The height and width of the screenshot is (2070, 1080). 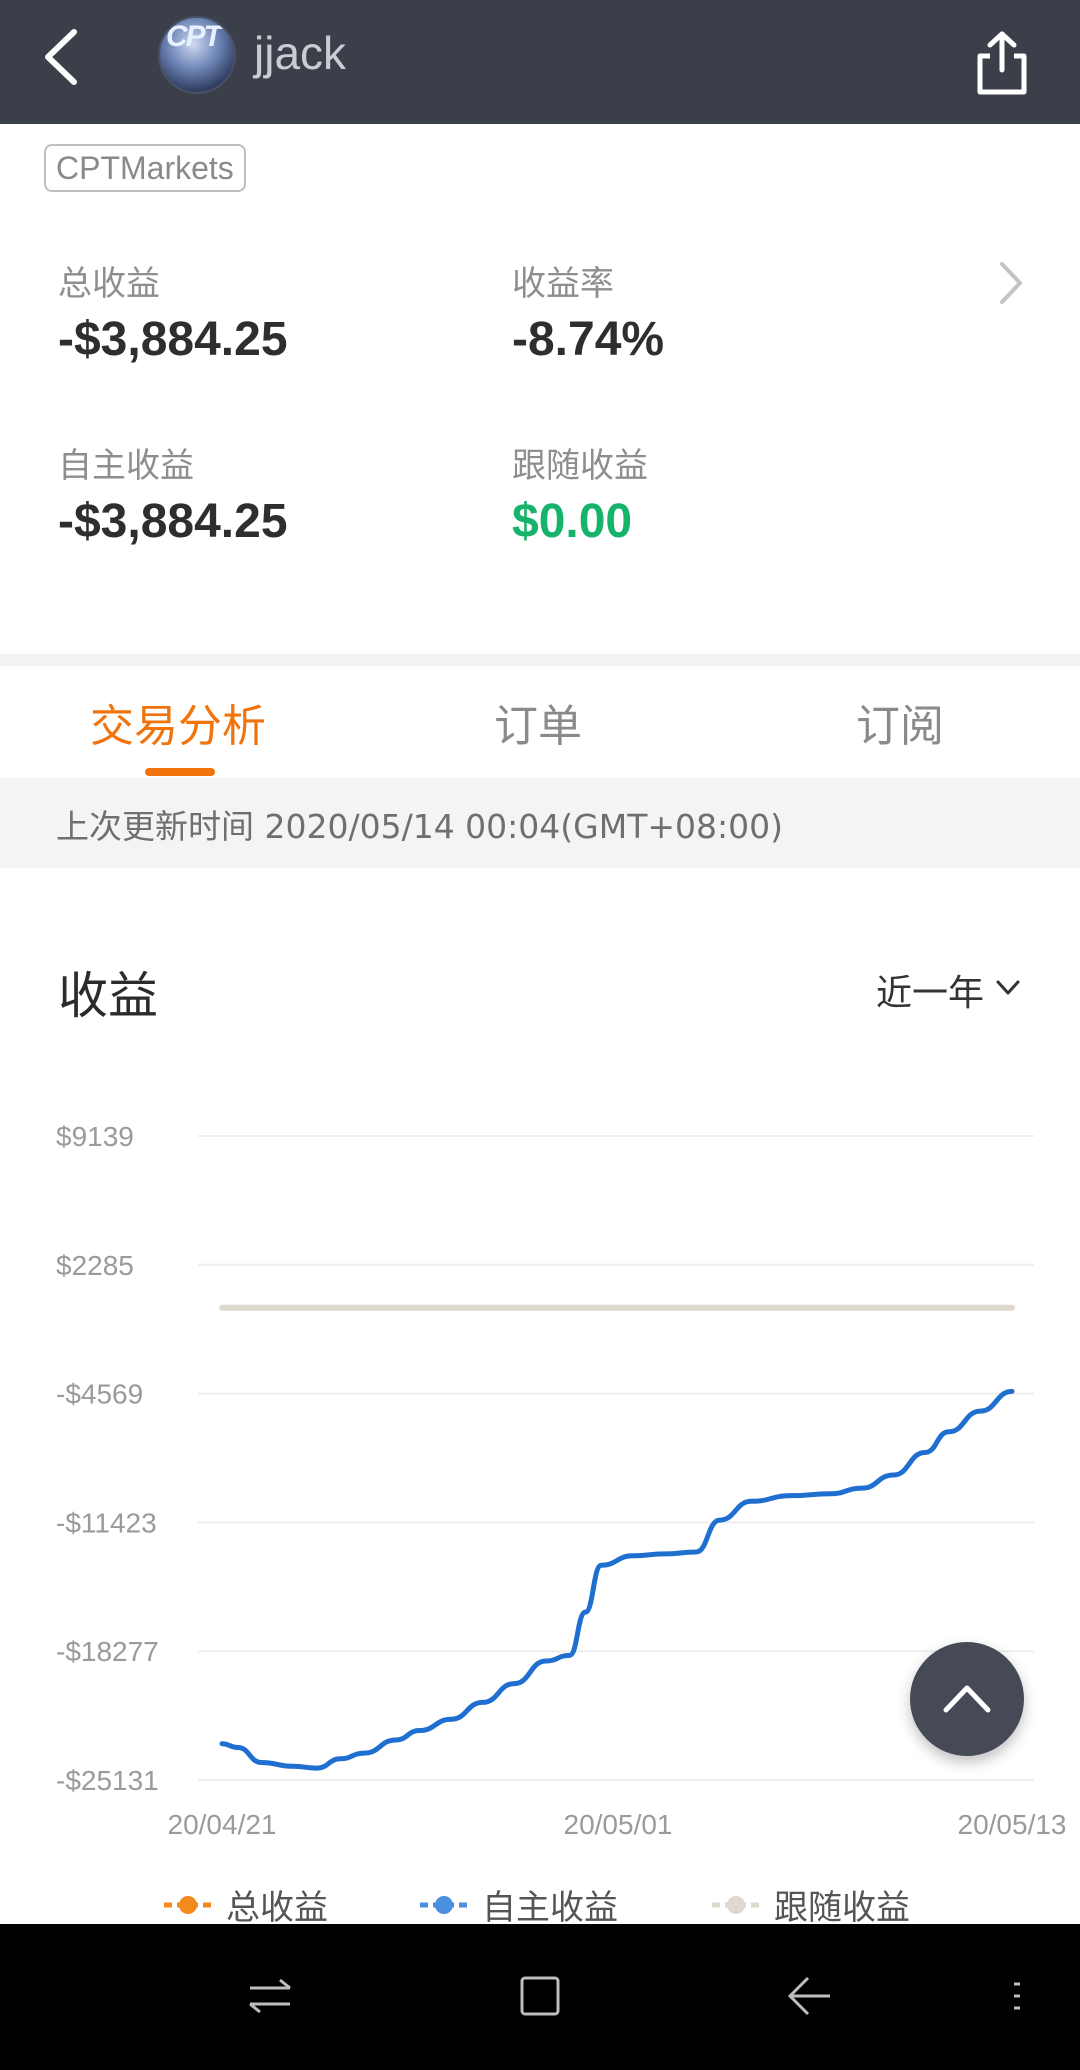 What do you see at coordinates (108, 996) in the screenshot?
I see `profit-chart-title: 收益` at bounding box center [108, 996].